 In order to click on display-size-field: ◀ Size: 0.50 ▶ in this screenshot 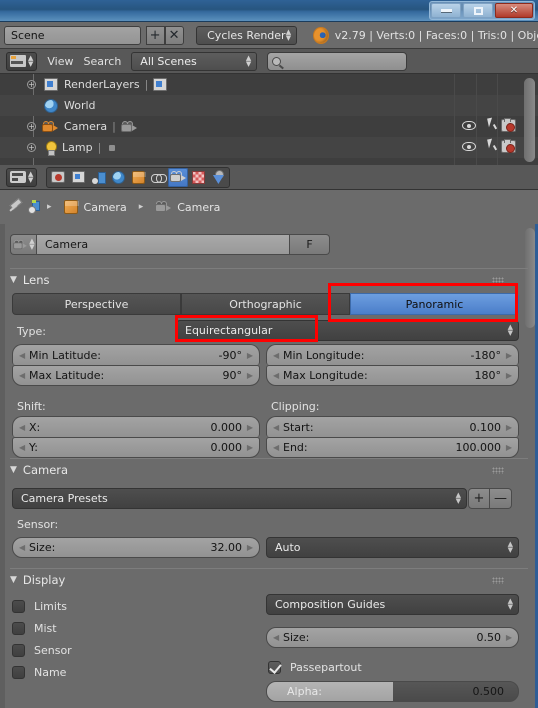, I will do `click(392, 637)`.